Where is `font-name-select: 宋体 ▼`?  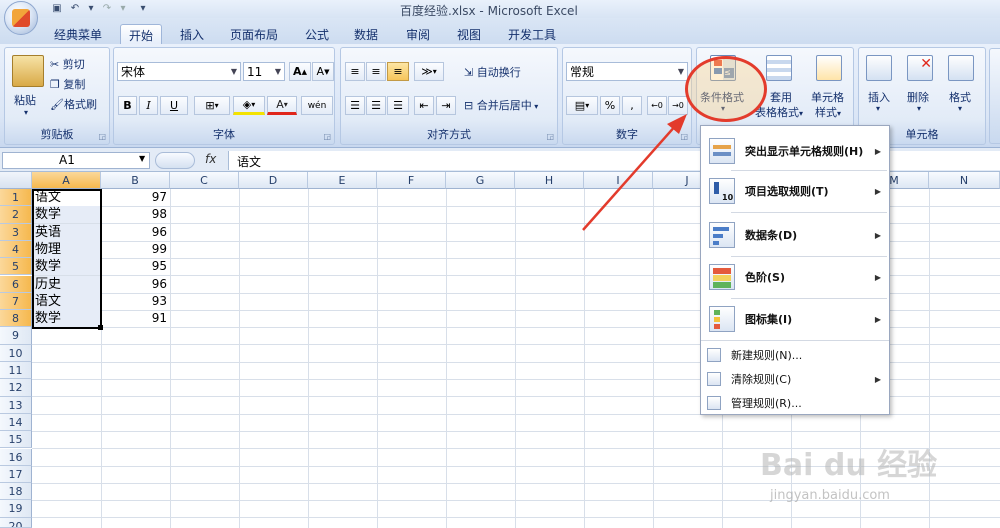 font-name-select: 宋体 ▼ is located at coordinates (179, 71).